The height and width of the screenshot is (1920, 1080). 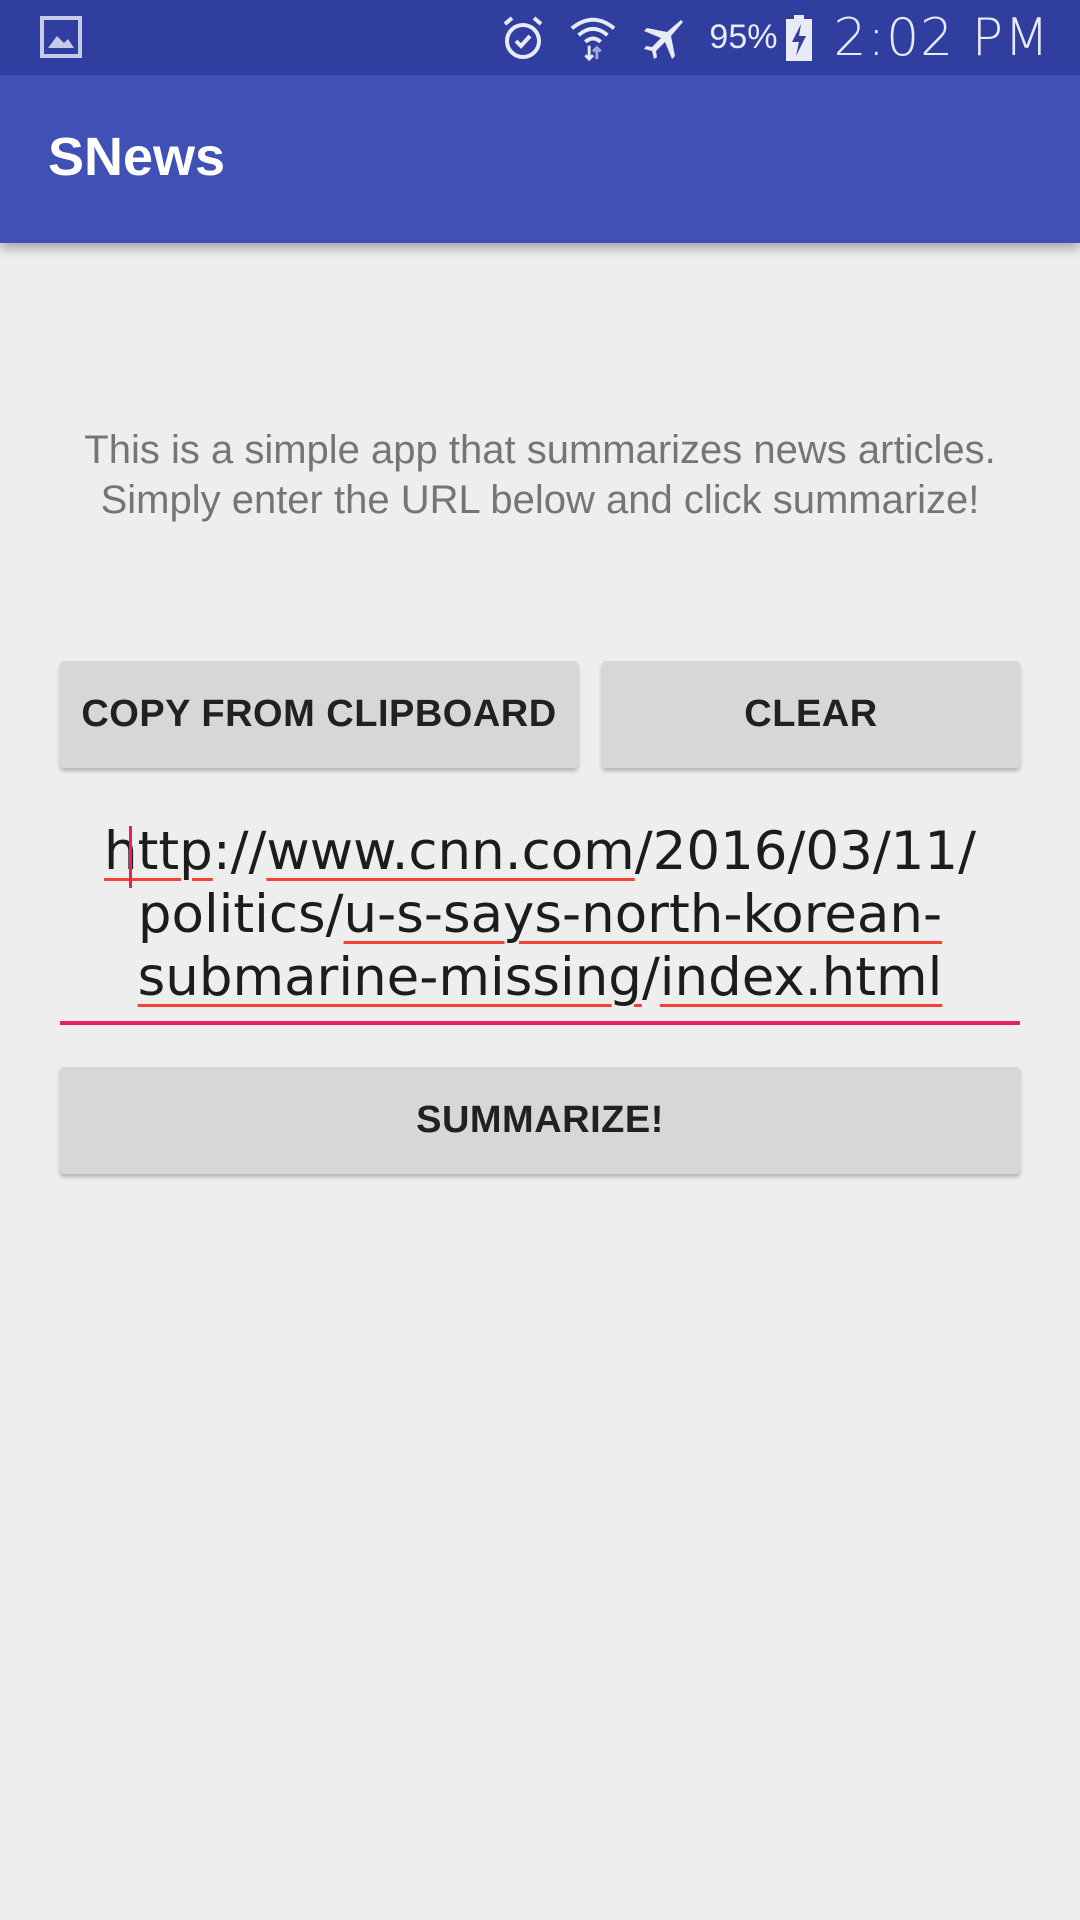 What do you see at coordinates (643, 914) in the screenshot?
I see `url-segment: u-s-says-north-korean-` at bounding box center [643, 914].